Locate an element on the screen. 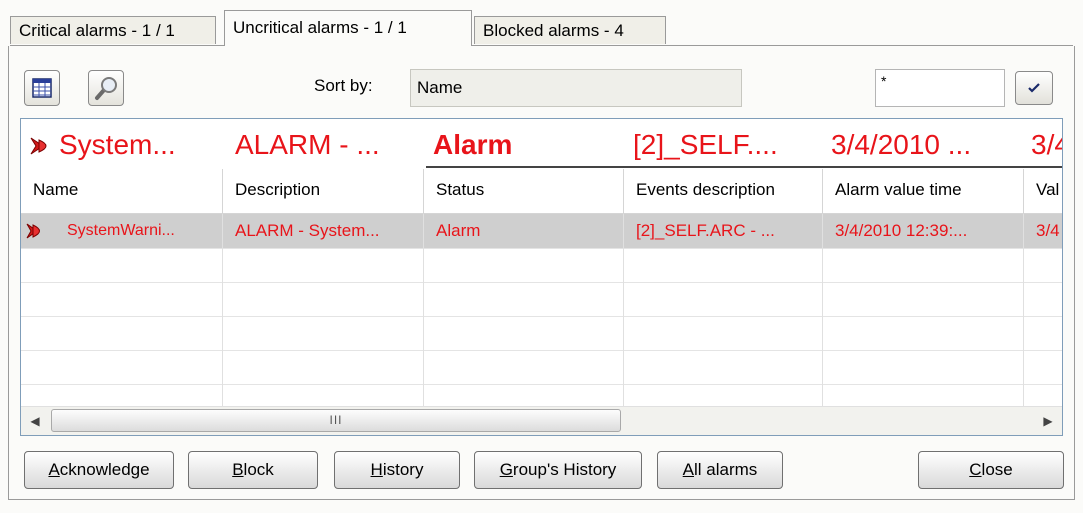 Image resolution: width=1083 pixels, height=513 pixels. search-button is located at coordinates (106, 88).